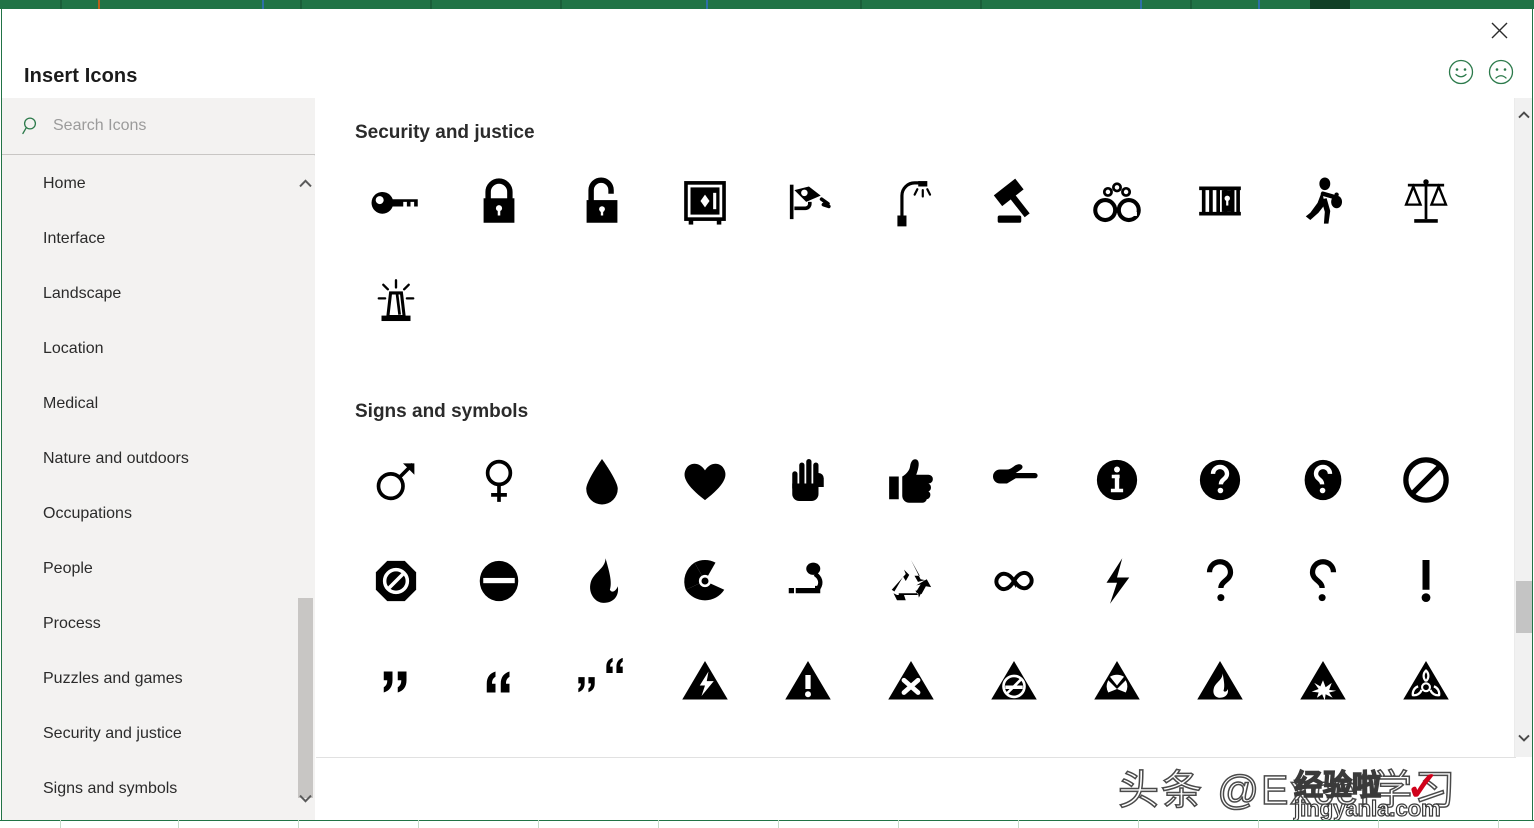 This screenshot has width=1534, height=828. I want to click on open-quote-icon, so click(394, 681).